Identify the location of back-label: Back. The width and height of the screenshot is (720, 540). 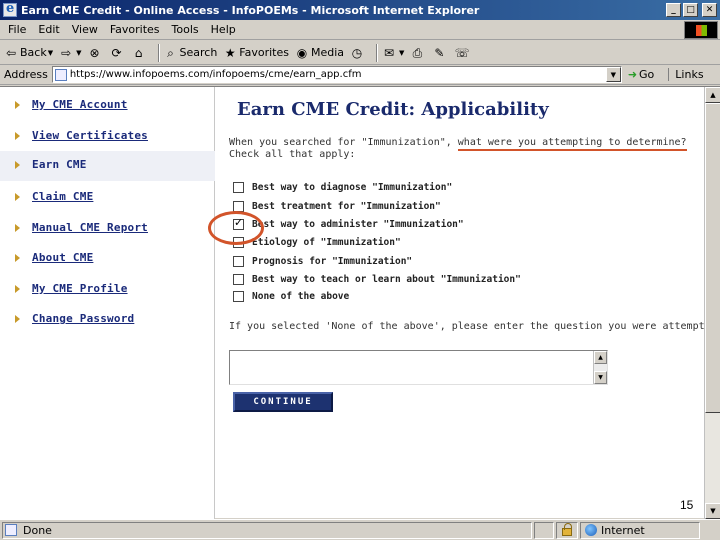
(33, 52).